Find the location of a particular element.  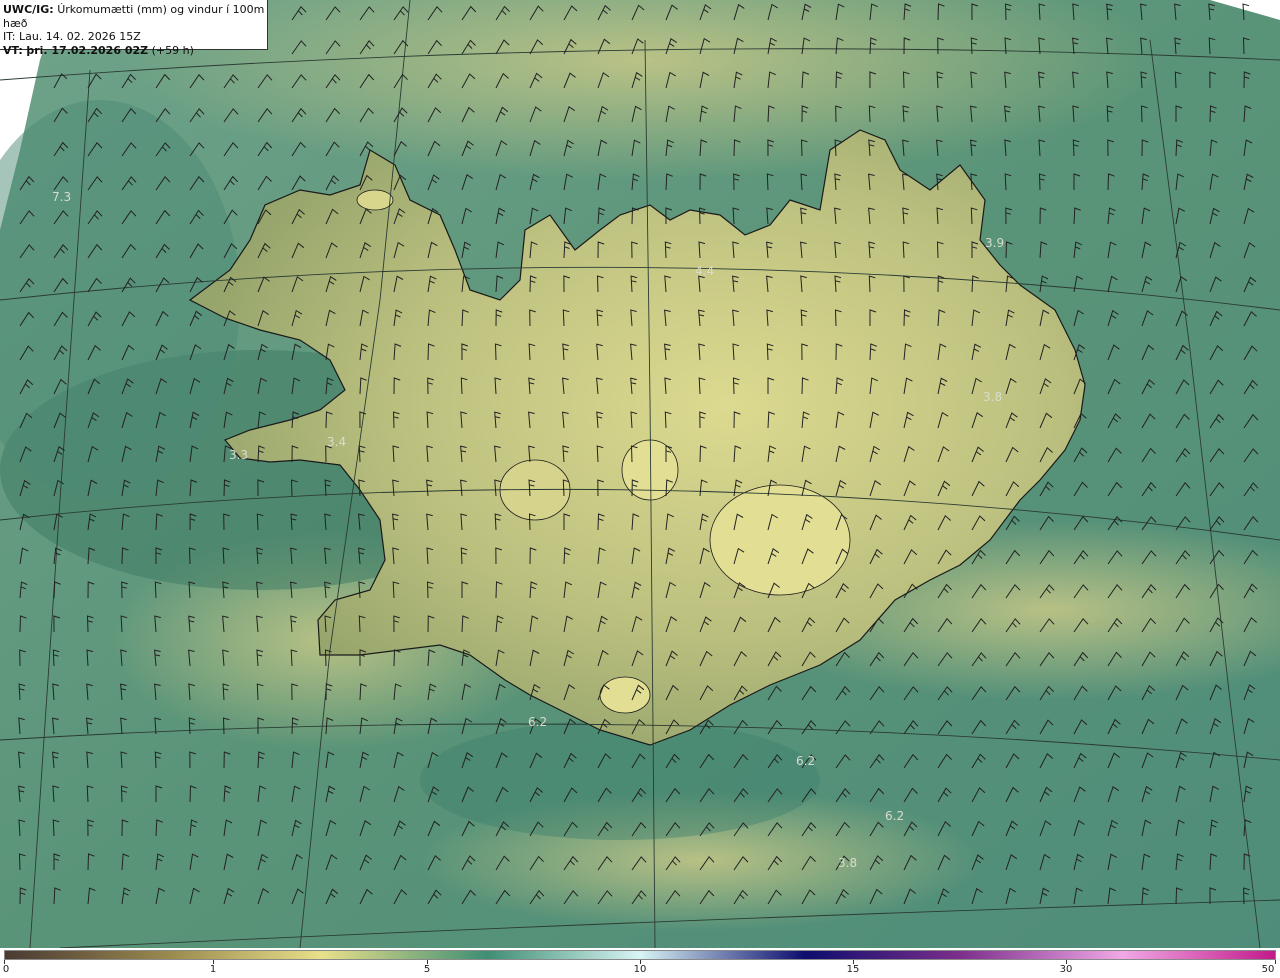

value-label: 7.3 is located at coordinates (61, 197).